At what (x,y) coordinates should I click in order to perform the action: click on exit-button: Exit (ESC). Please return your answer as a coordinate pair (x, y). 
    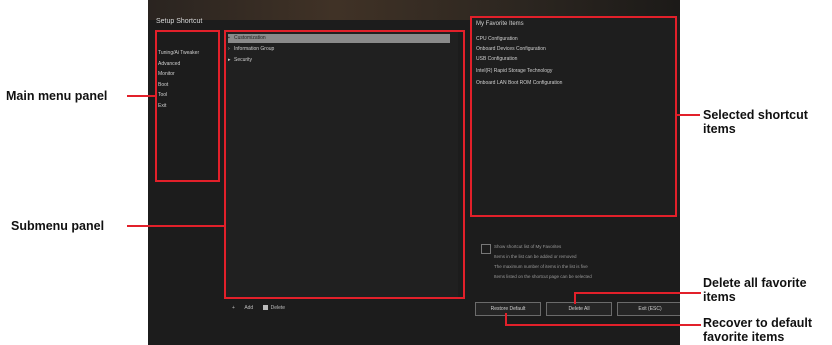
    Looking at the image, I should click on (648, 309).